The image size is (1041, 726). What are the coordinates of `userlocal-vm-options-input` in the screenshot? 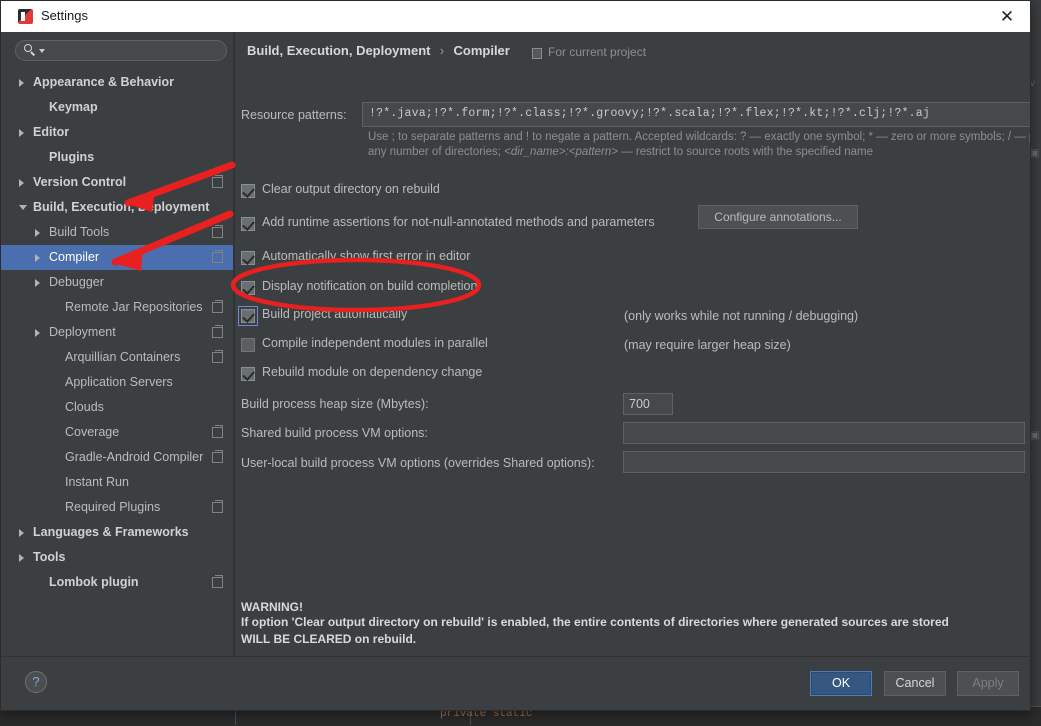 It's located at (824, 462).